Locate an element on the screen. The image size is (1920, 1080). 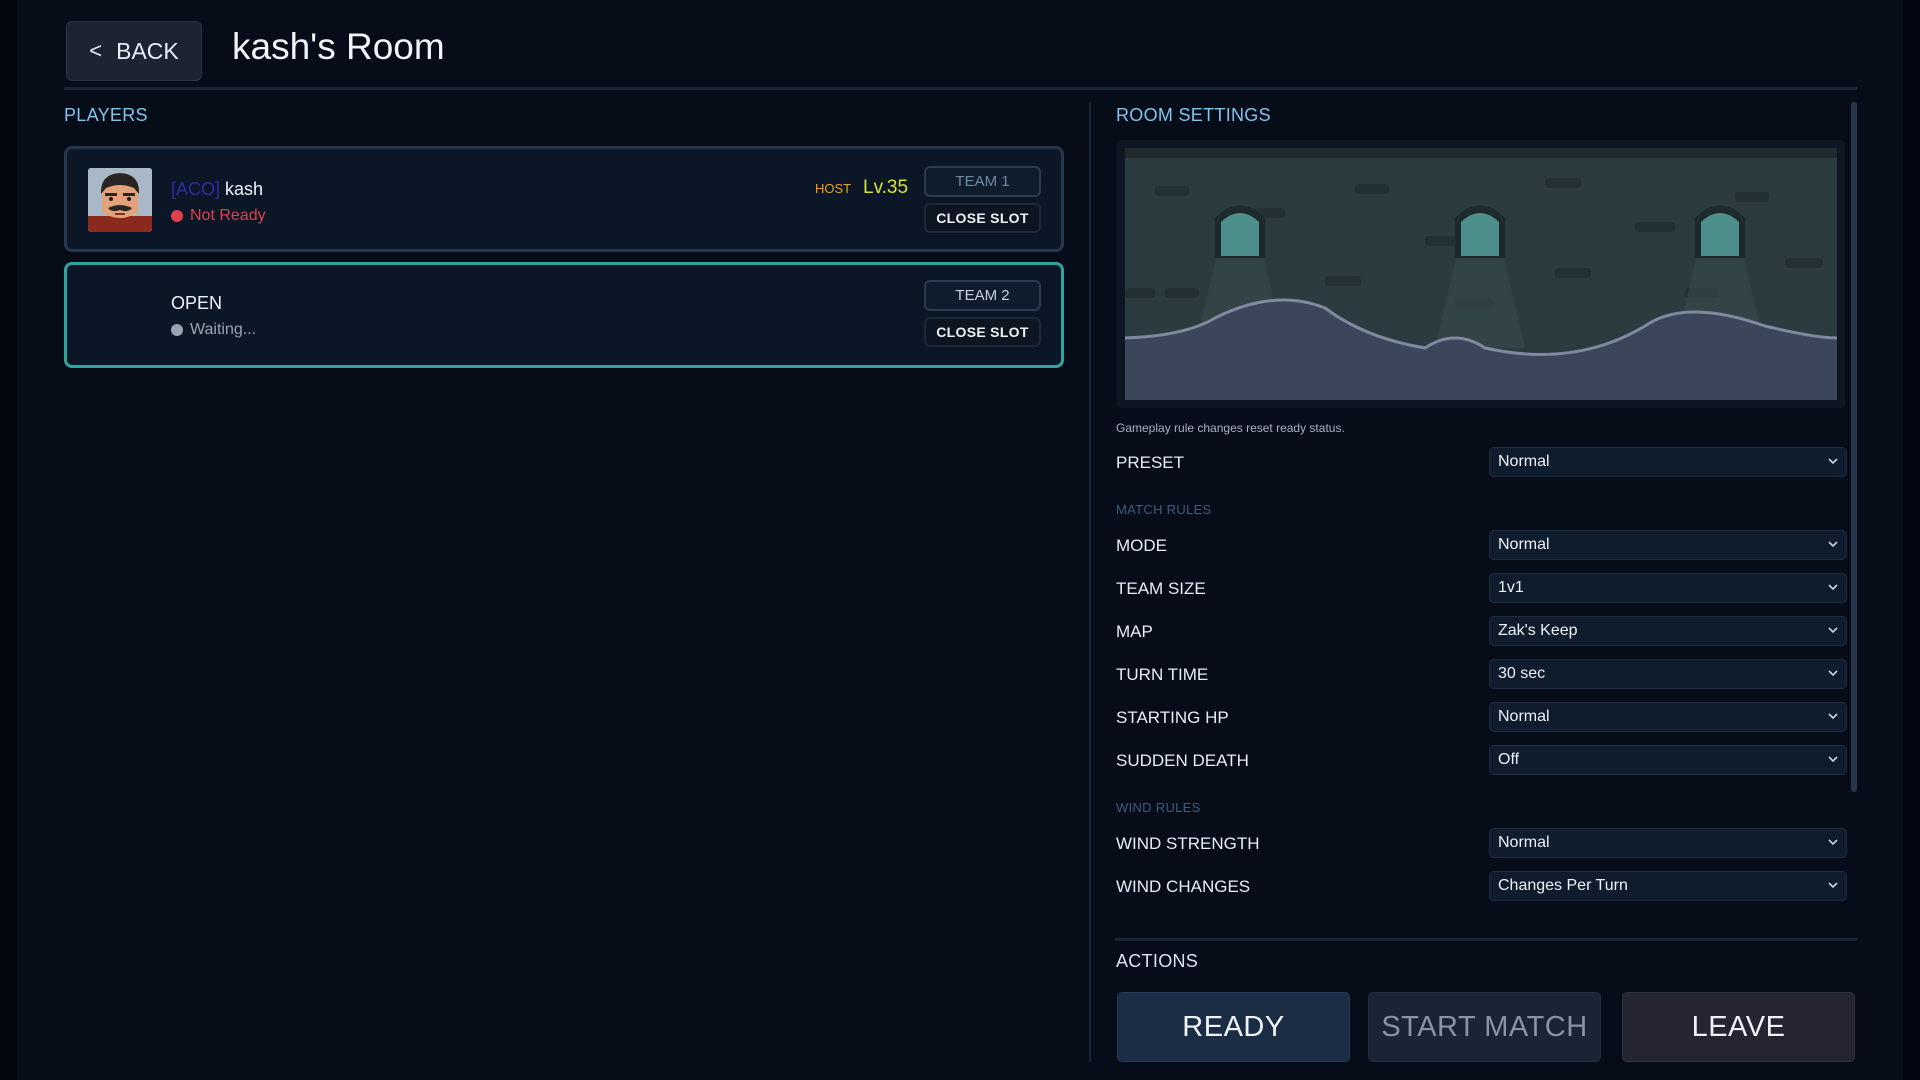
column-divider is located at coordinates (1090, 582).